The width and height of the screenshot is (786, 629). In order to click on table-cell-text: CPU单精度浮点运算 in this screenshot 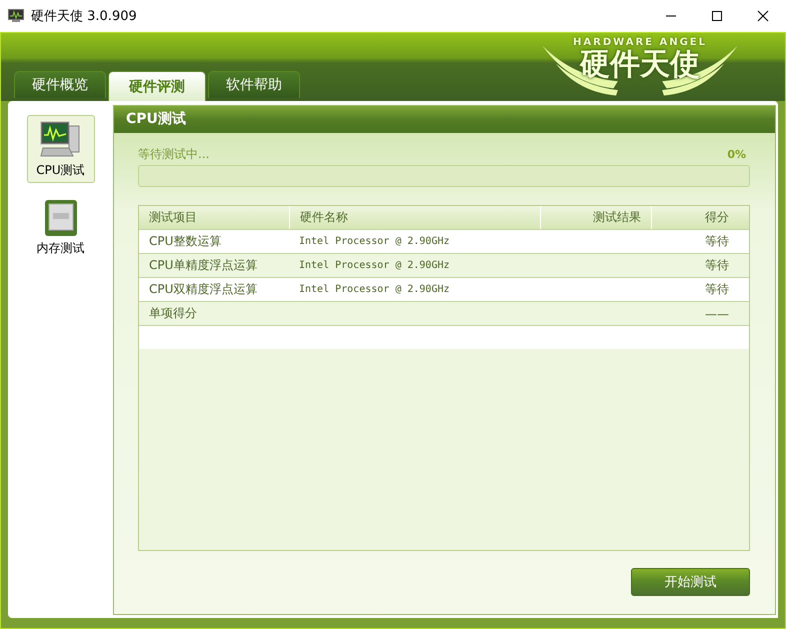, I will do `click(203, 265)`.